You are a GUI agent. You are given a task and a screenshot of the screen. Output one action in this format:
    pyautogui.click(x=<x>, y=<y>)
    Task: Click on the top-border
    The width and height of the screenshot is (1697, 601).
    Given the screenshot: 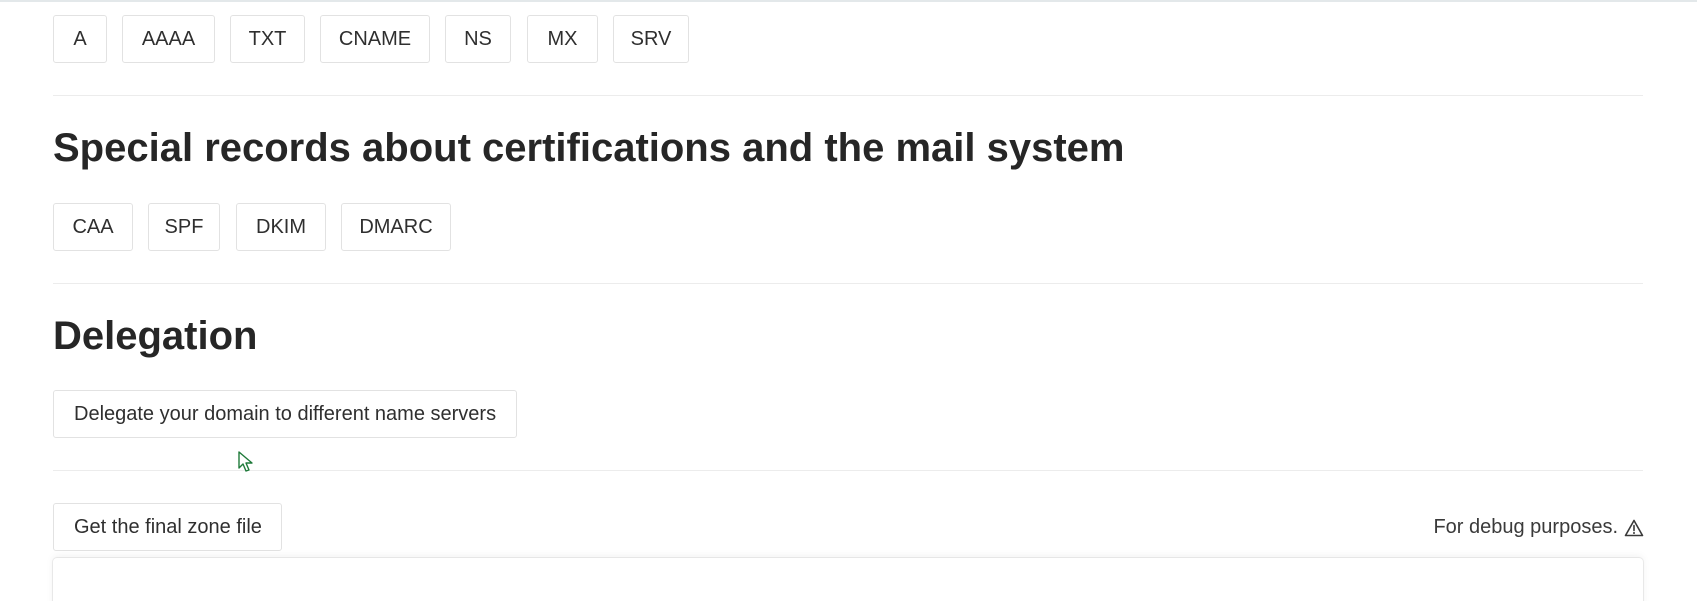 What is the action you would take?
    pyautogui.click(x=848, y=1)
    